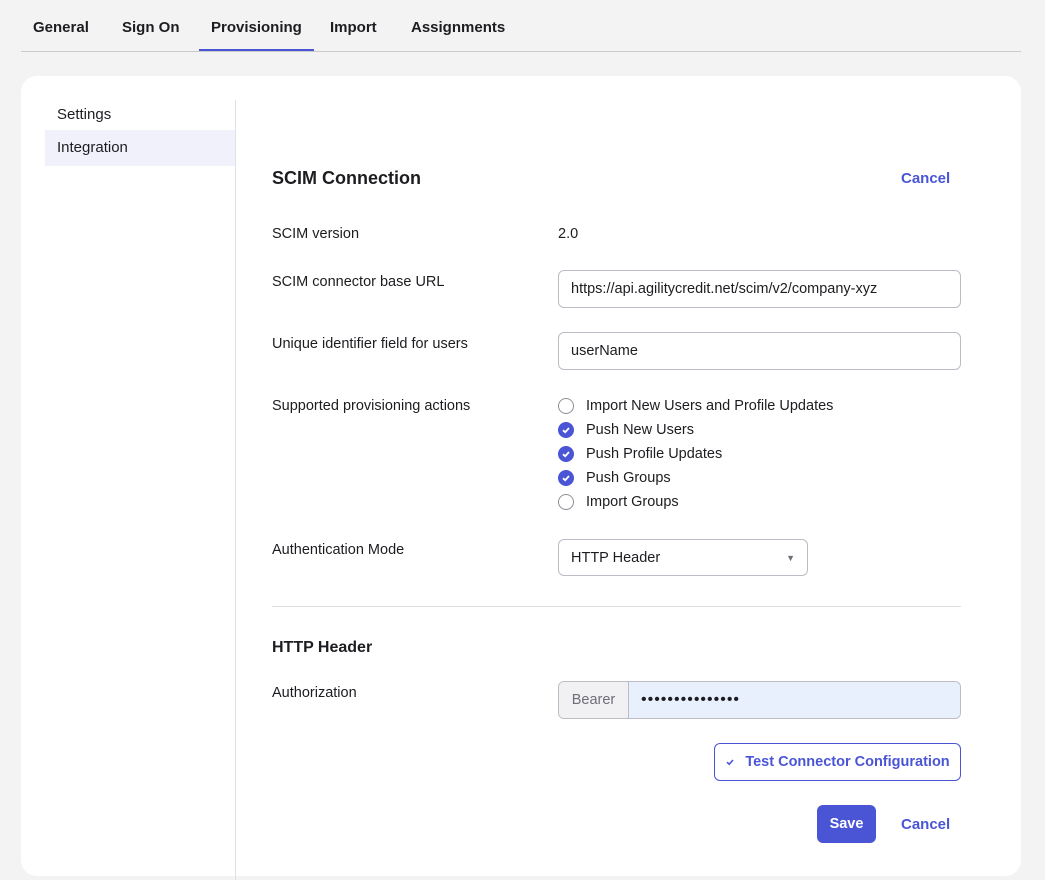 The image size is (1045, 880). Describe the element at coordinates (594, 700) in the screenshot. I see `bearer-prefix: Bearer` at that location.